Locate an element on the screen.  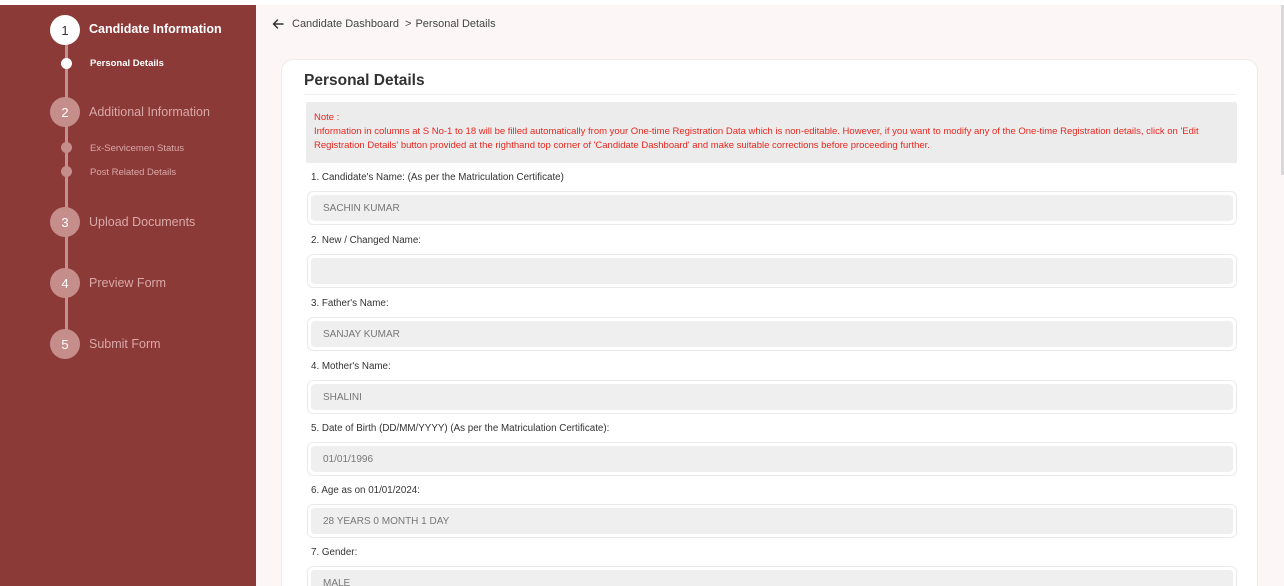
back-arrow-icon is located at coordinates (278, 24).